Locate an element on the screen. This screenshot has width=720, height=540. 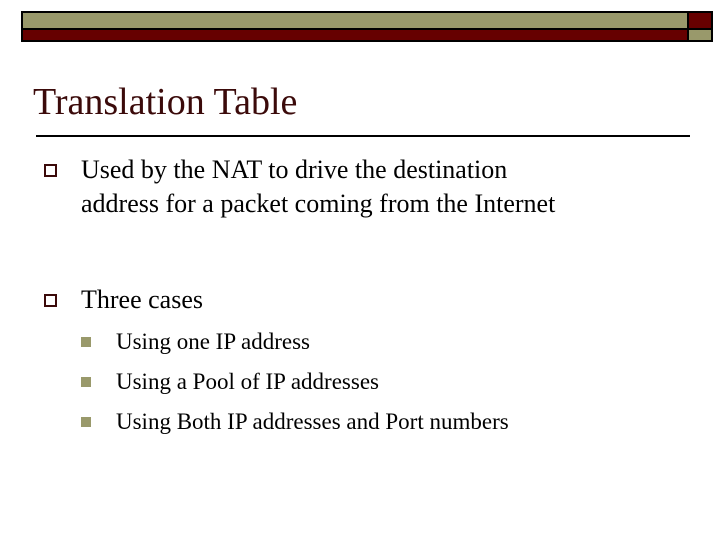
sub-bullet-text: Using one IP address is located at coordinates (213, 341).